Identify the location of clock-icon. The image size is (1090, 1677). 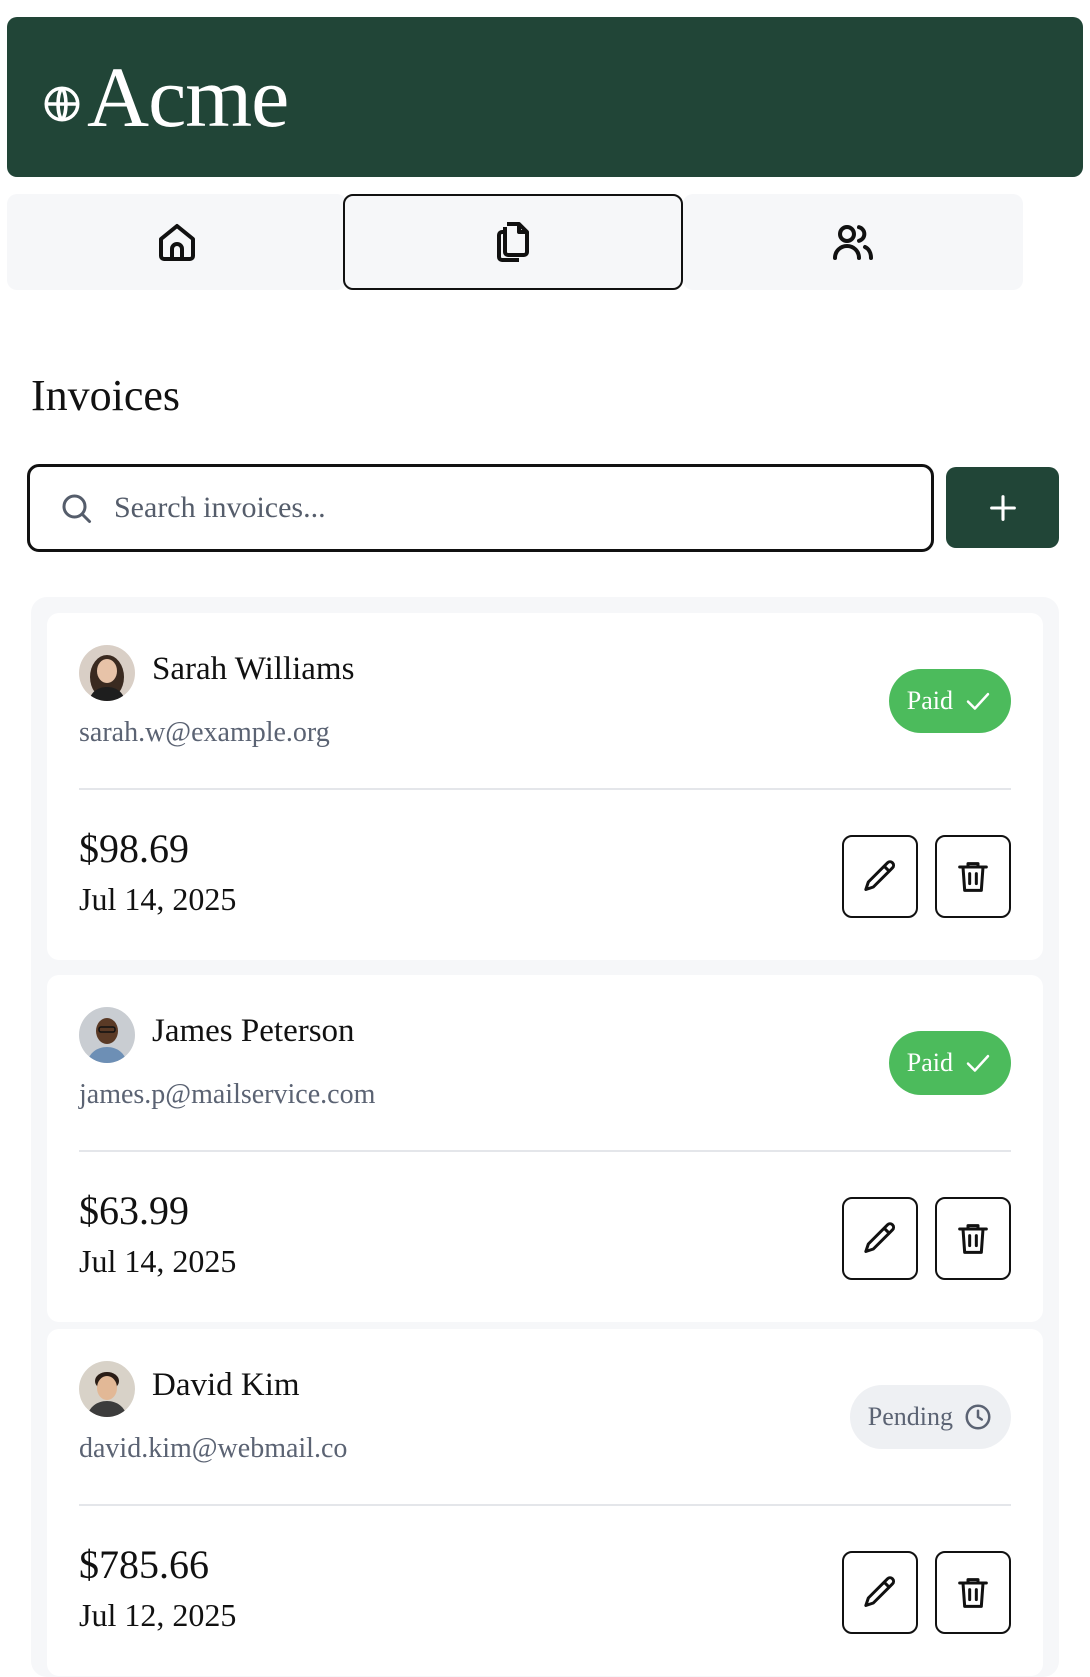
(978, 1417).